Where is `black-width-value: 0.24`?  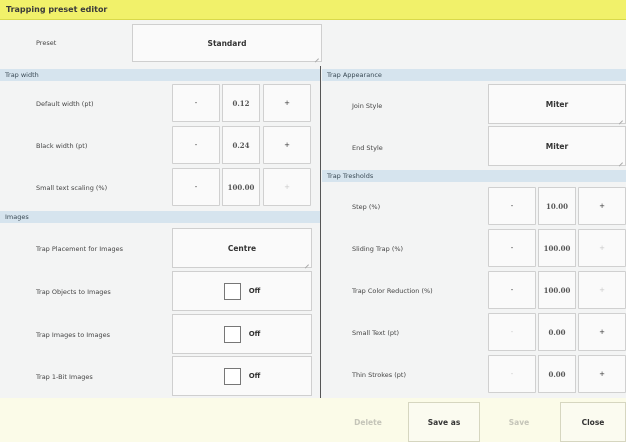
black-width-value: 0.24 is located at coordinates (241, 145).